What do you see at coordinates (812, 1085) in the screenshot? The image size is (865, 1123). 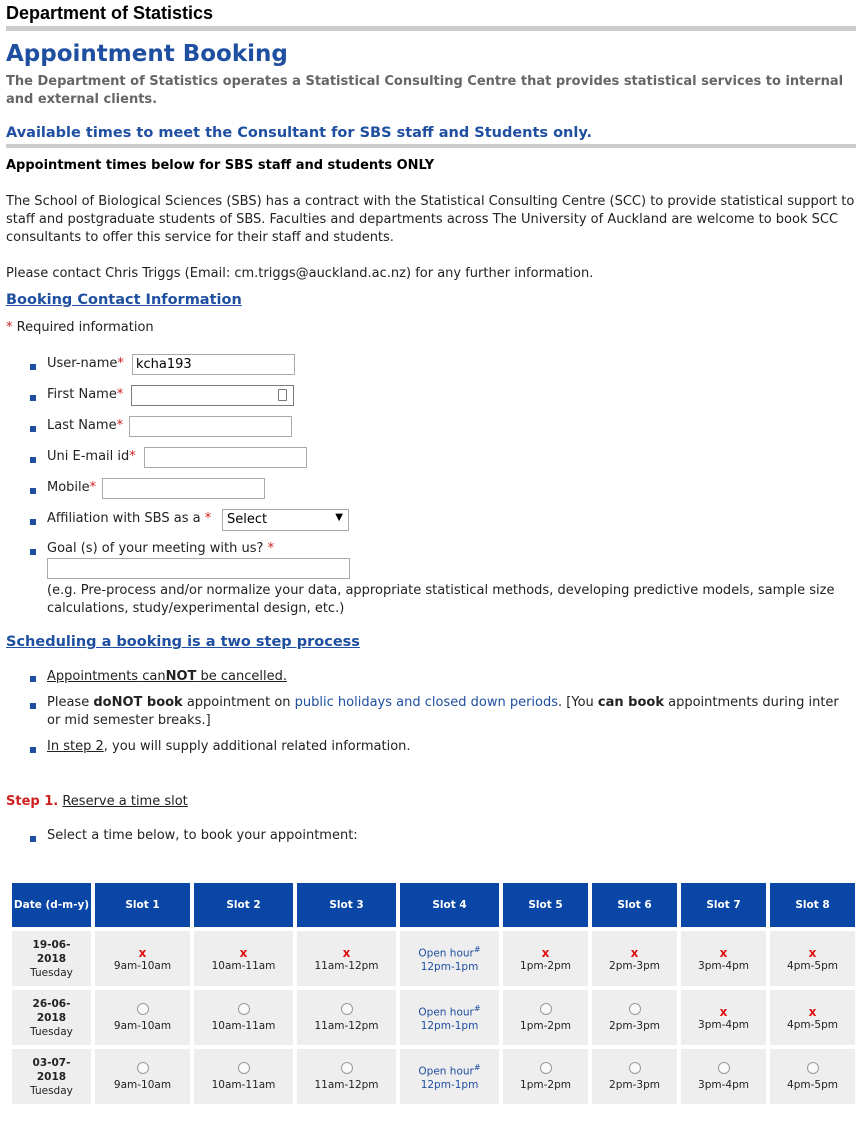 I see `slot-time: 4pm-5pm` at bounding box center [812, 1085].